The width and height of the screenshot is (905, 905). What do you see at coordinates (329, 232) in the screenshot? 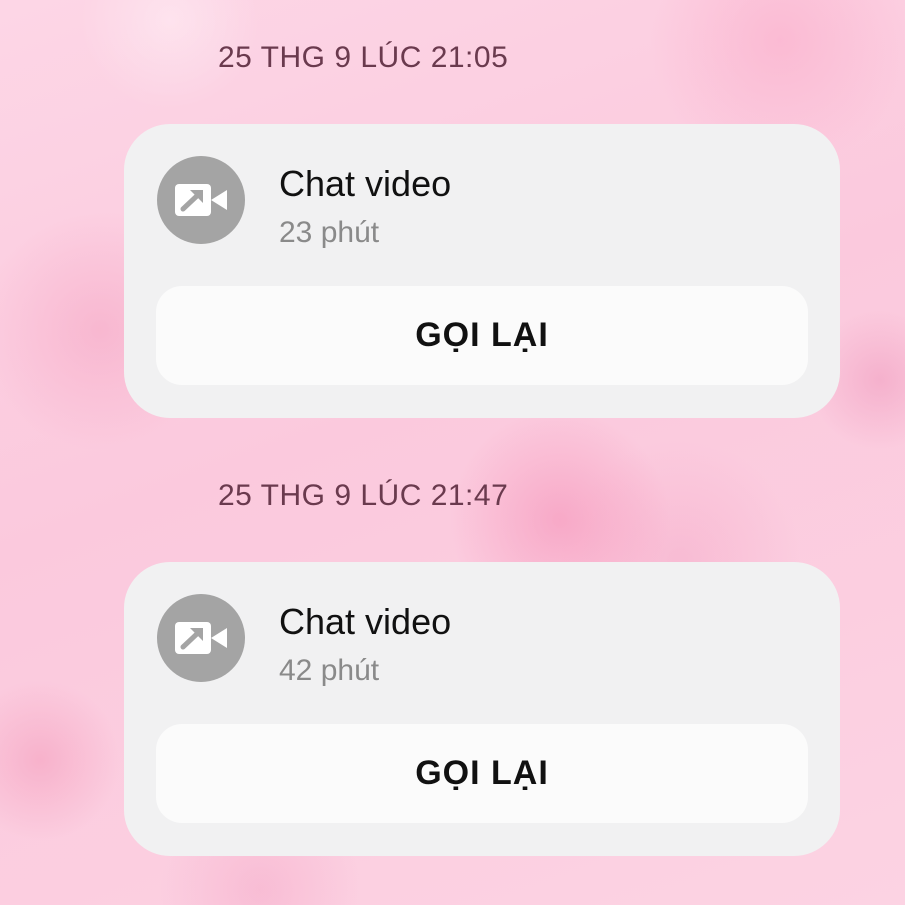
I see `call-duration: 23 phút` at bounding box center [329, 232].